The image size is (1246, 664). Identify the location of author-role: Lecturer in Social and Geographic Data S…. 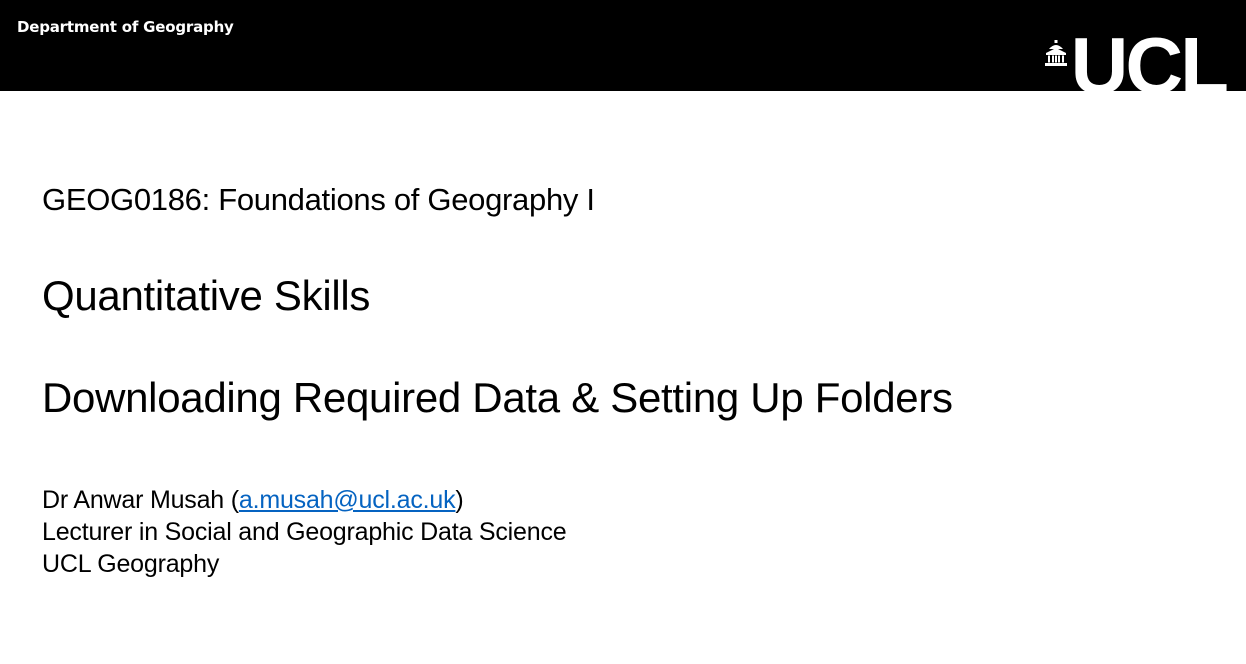
(304, 532).